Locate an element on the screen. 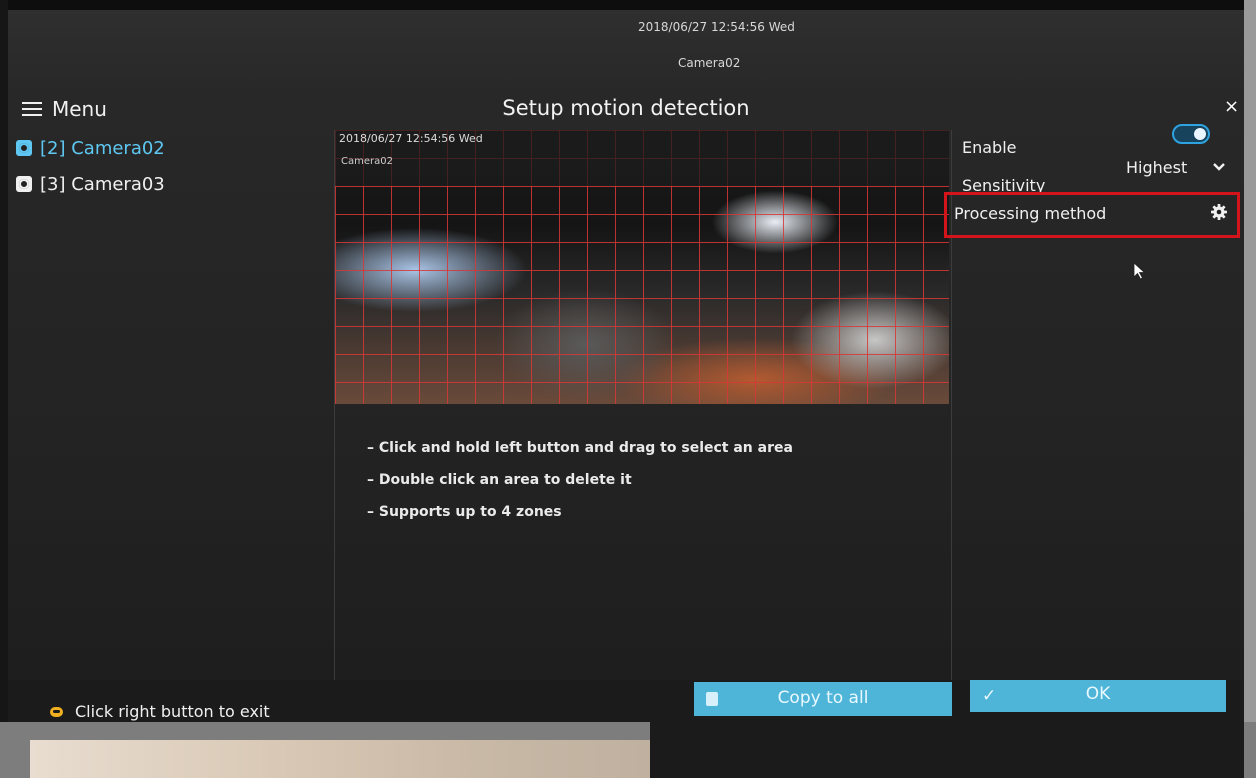 Image resolution: width=1256 pixels, height=778 pixels. instruction-item: – Supports up to 4 zones is located at coordinates (464, 512).